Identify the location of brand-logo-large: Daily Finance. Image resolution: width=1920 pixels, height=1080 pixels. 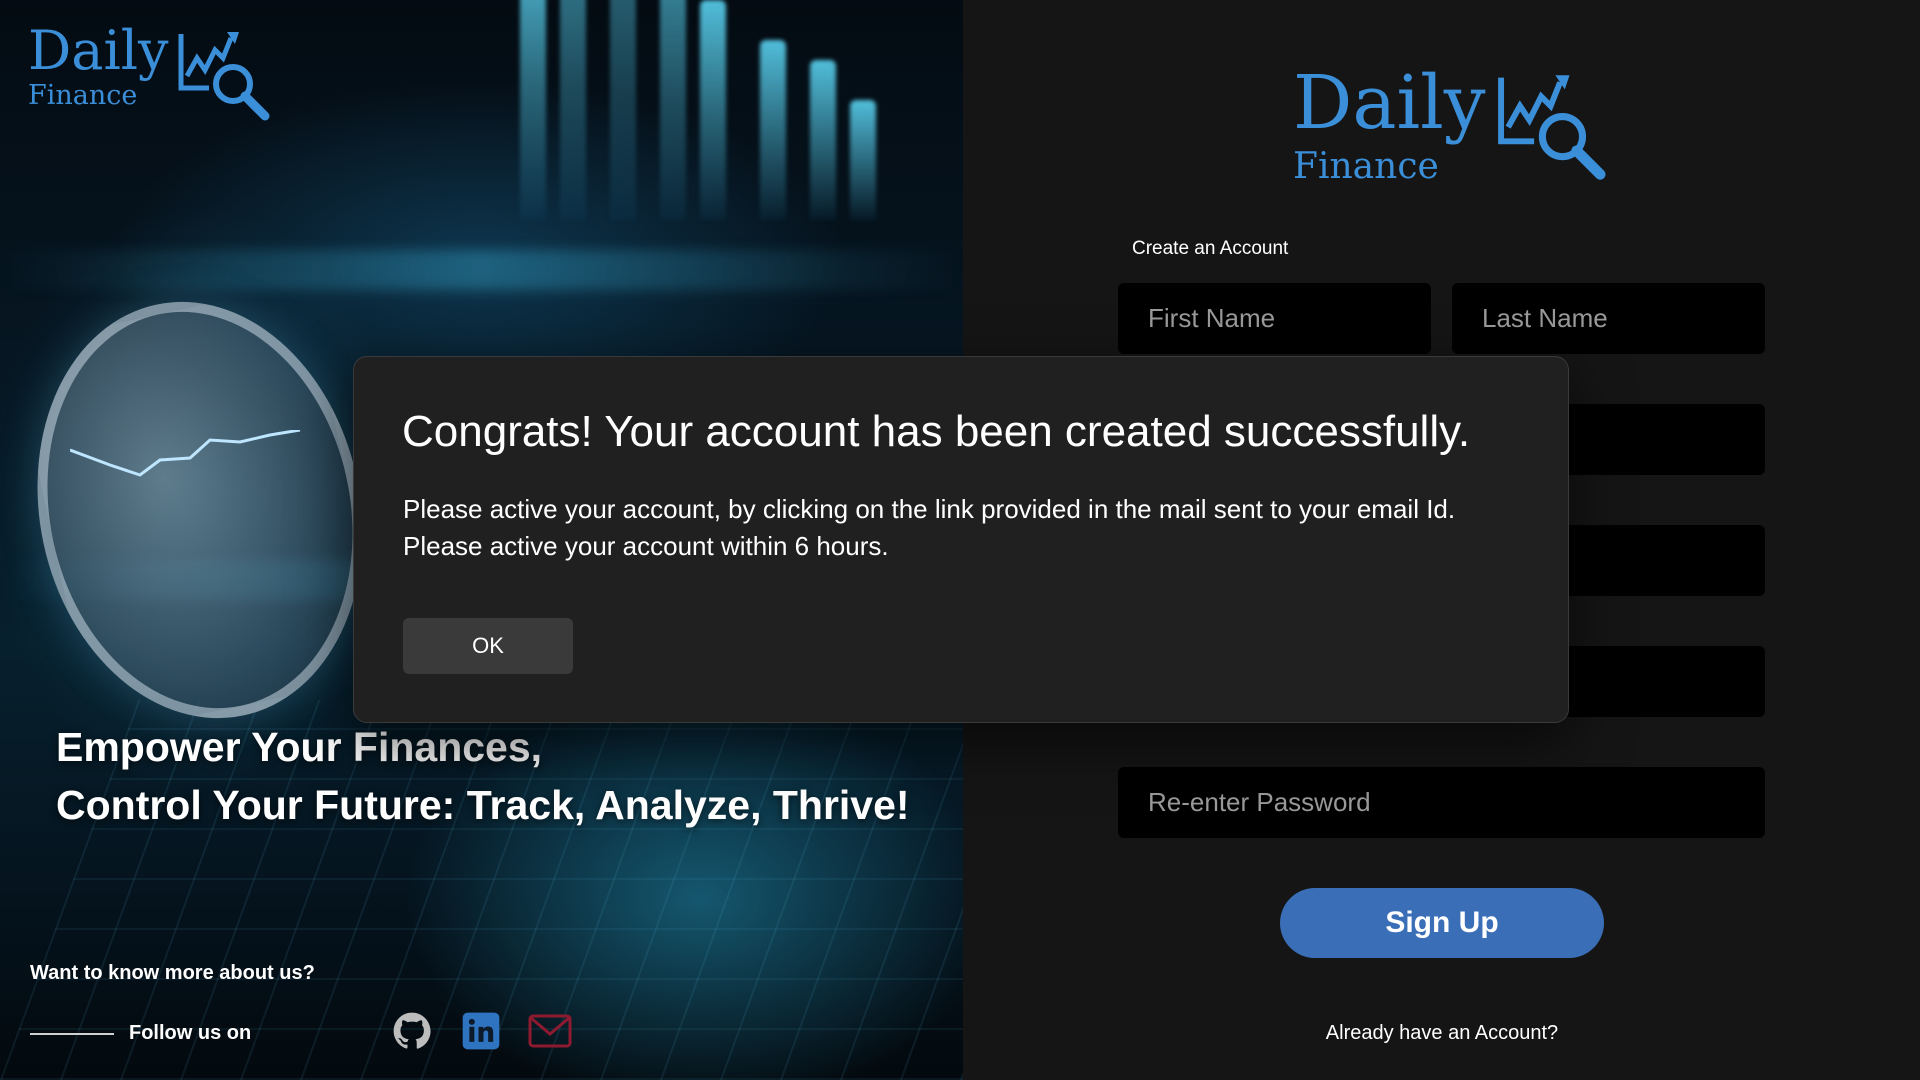
(1452, 126).